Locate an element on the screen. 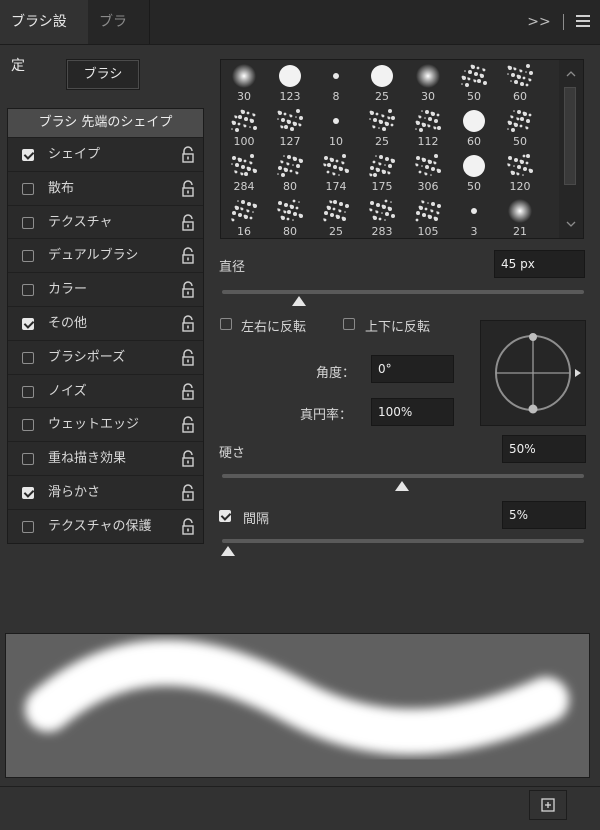 This screenshot has width=600, height=830. flip-x-checkbox is located at coordinates (226, 324).